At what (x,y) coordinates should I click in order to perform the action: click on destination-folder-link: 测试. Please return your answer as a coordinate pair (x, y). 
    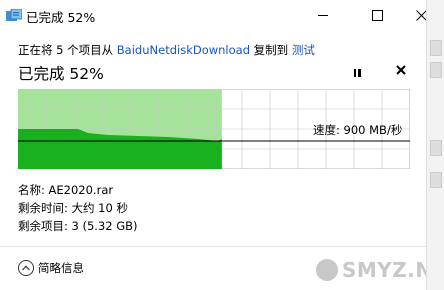
    Looking at the image, I should click on (303, 50).